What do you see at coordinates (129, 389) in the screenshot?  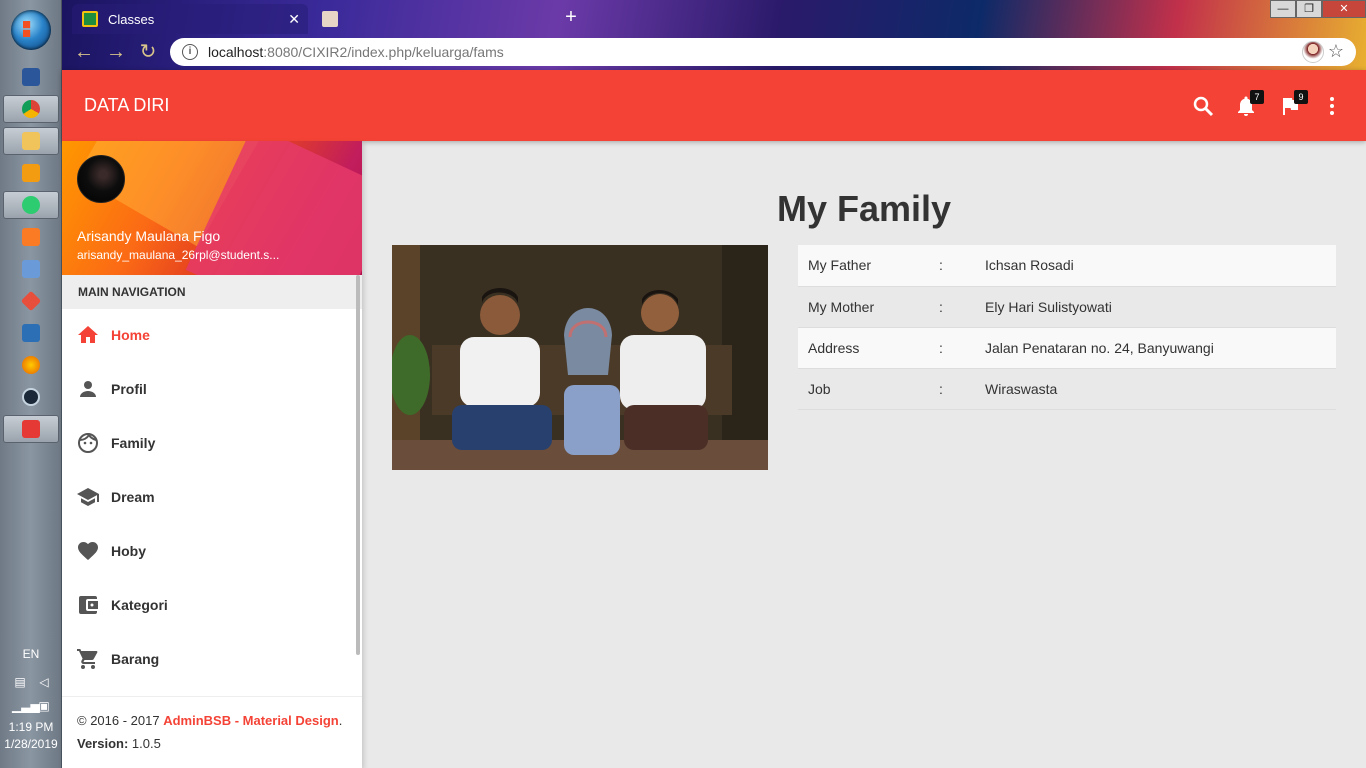 I see `sidebar-item-label: Profil` at bounding box center [129, 389].